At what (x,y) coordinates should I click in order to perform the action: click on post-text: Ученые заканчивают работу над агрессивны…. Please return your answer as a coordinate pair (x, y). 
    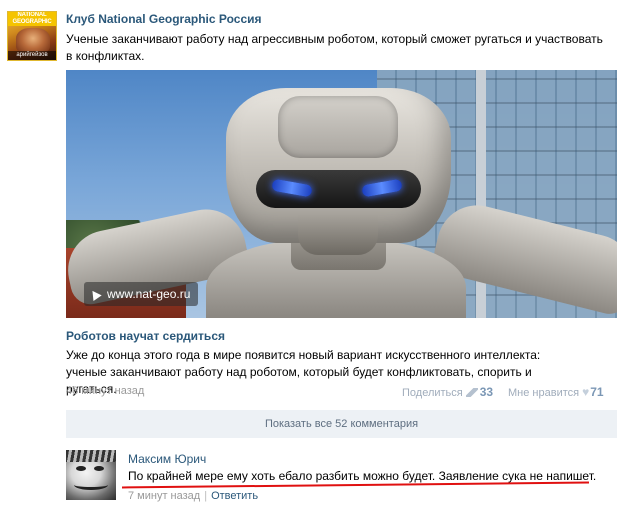
    Looking at the image, I should click on (334, 47).